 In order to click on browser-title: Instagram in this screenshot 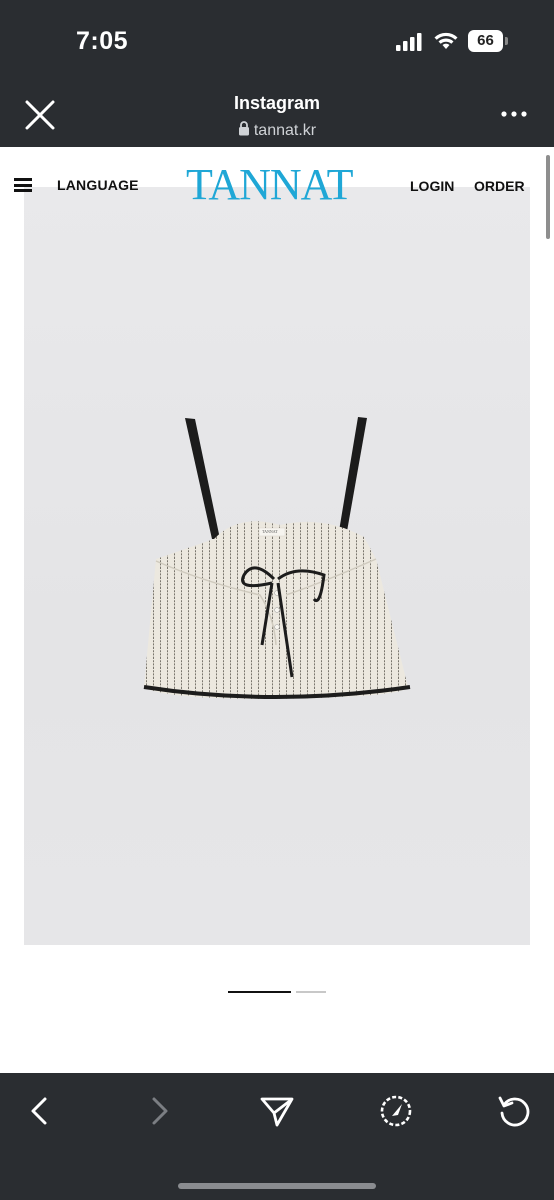, I will do `click(277, 103)`.